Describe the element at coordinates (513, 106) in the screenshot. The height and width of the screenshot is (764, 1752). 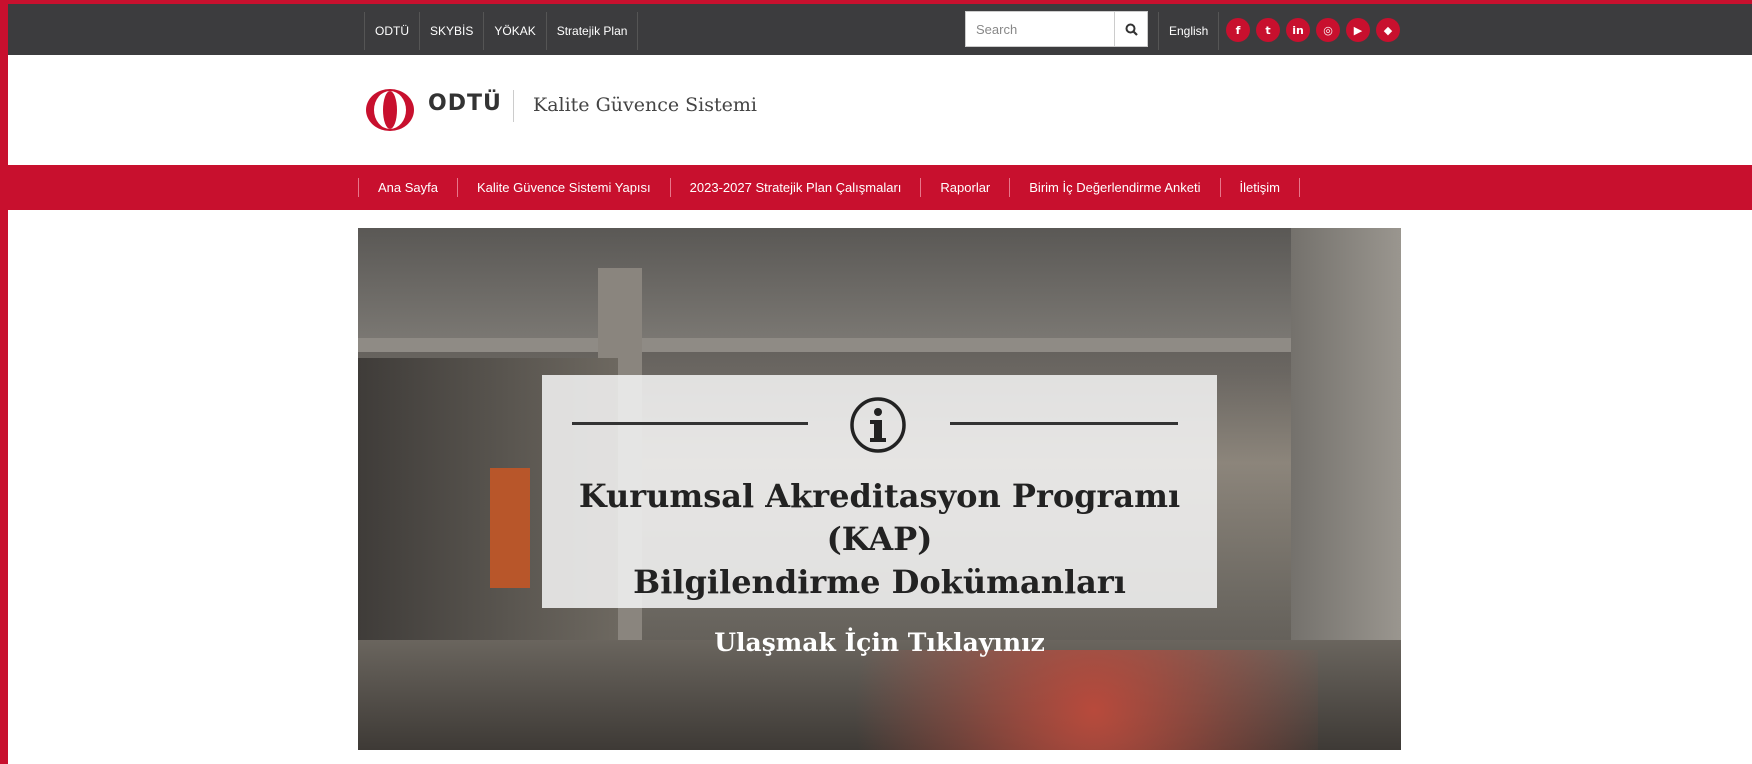
I see `header-divider` at that location.